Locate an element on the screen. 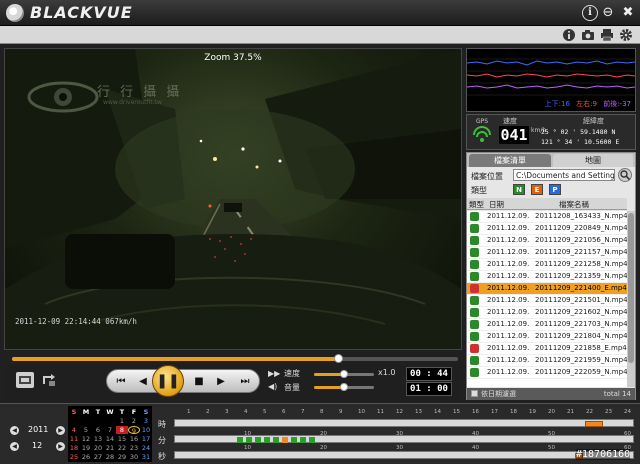 The height and width of the screenshot is (464, 640). camera-icon is located at coordinates (588, 35).